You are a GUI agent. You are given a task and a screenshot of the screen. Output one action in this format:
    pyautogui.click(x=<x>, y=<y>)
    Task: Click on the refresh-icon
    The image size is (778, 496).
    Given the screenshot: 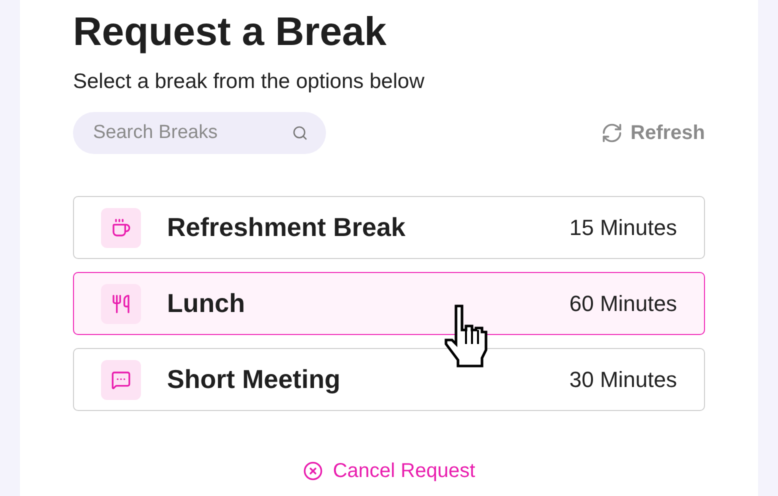 What is the action you would take?
    pyautogui.click(x=611, y=133)
    